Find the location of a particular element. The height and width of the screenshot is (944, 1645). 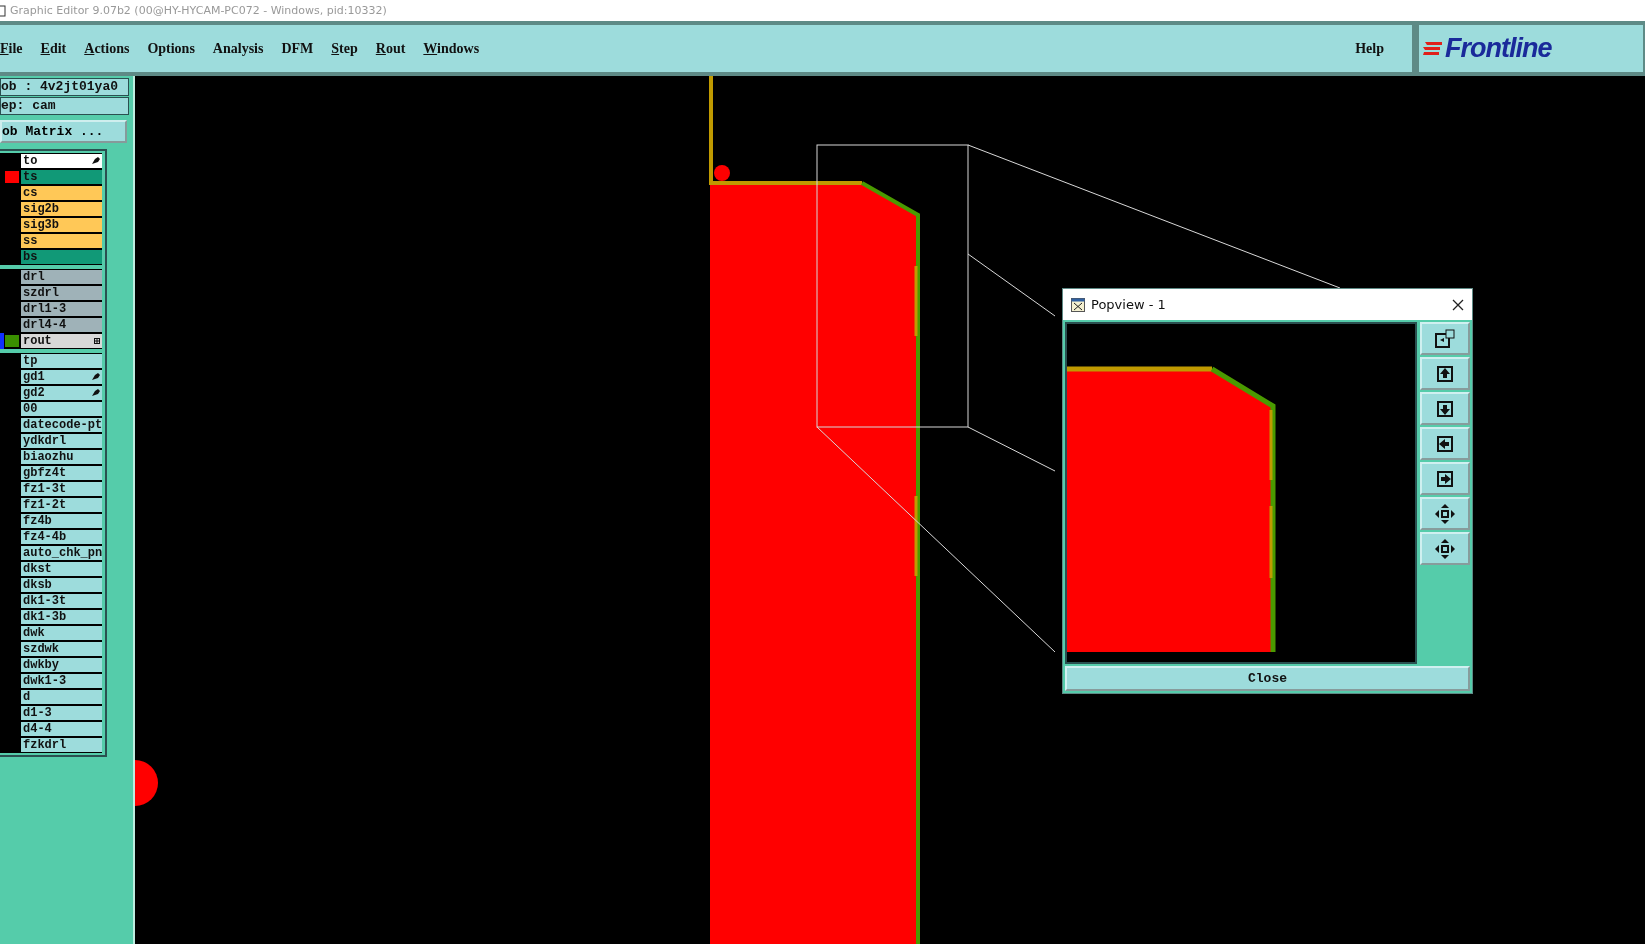

layer-name: biaozhu is located at coordinates (61, 457).